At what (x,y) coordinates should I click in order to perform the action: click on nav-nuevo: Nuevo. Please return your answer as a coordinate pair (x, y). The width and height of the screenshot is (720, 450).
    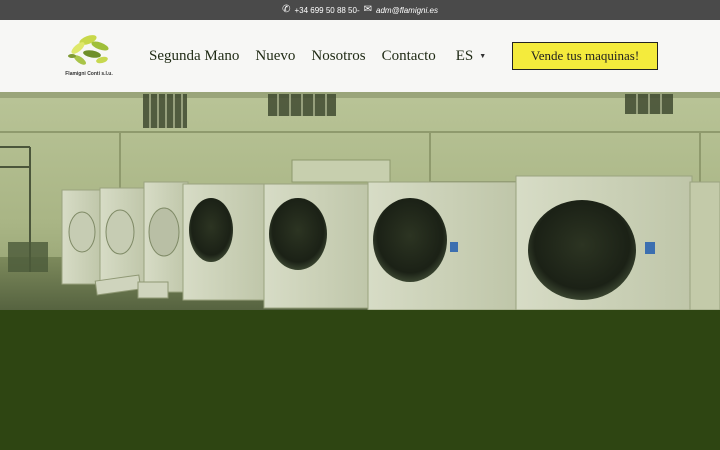
    Looking at the image, I should click on (275, 56).